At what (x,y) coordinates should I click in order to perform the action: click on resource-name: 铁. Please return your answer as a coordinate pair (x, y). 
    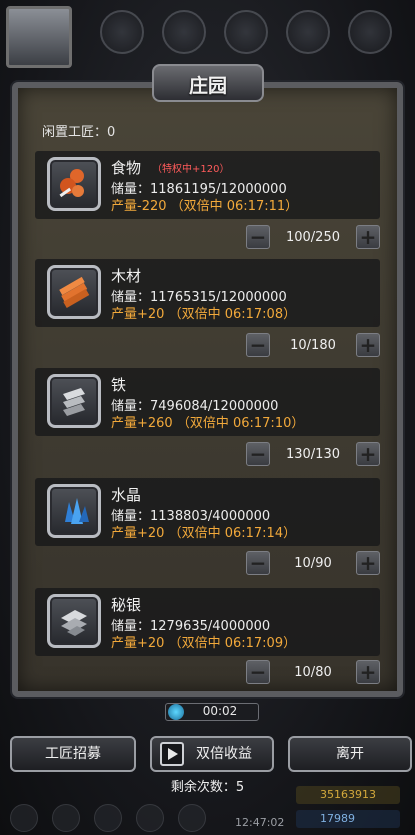
    Looking at the image, I should click on (119, 385).